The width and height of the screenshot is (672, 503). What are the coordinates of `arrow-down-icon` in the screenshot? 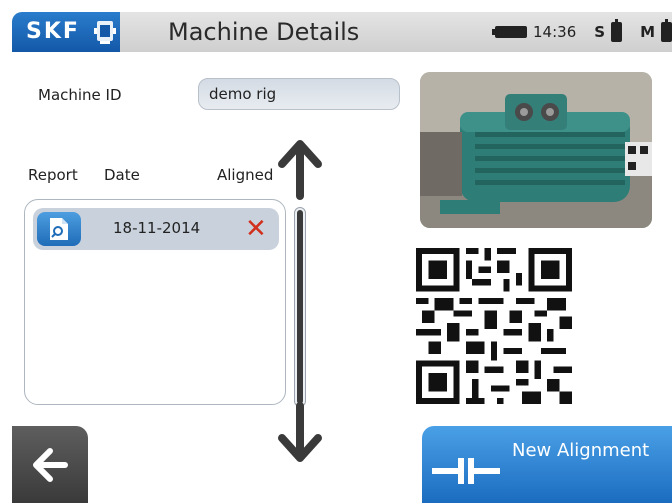 It's located at (300, 437).